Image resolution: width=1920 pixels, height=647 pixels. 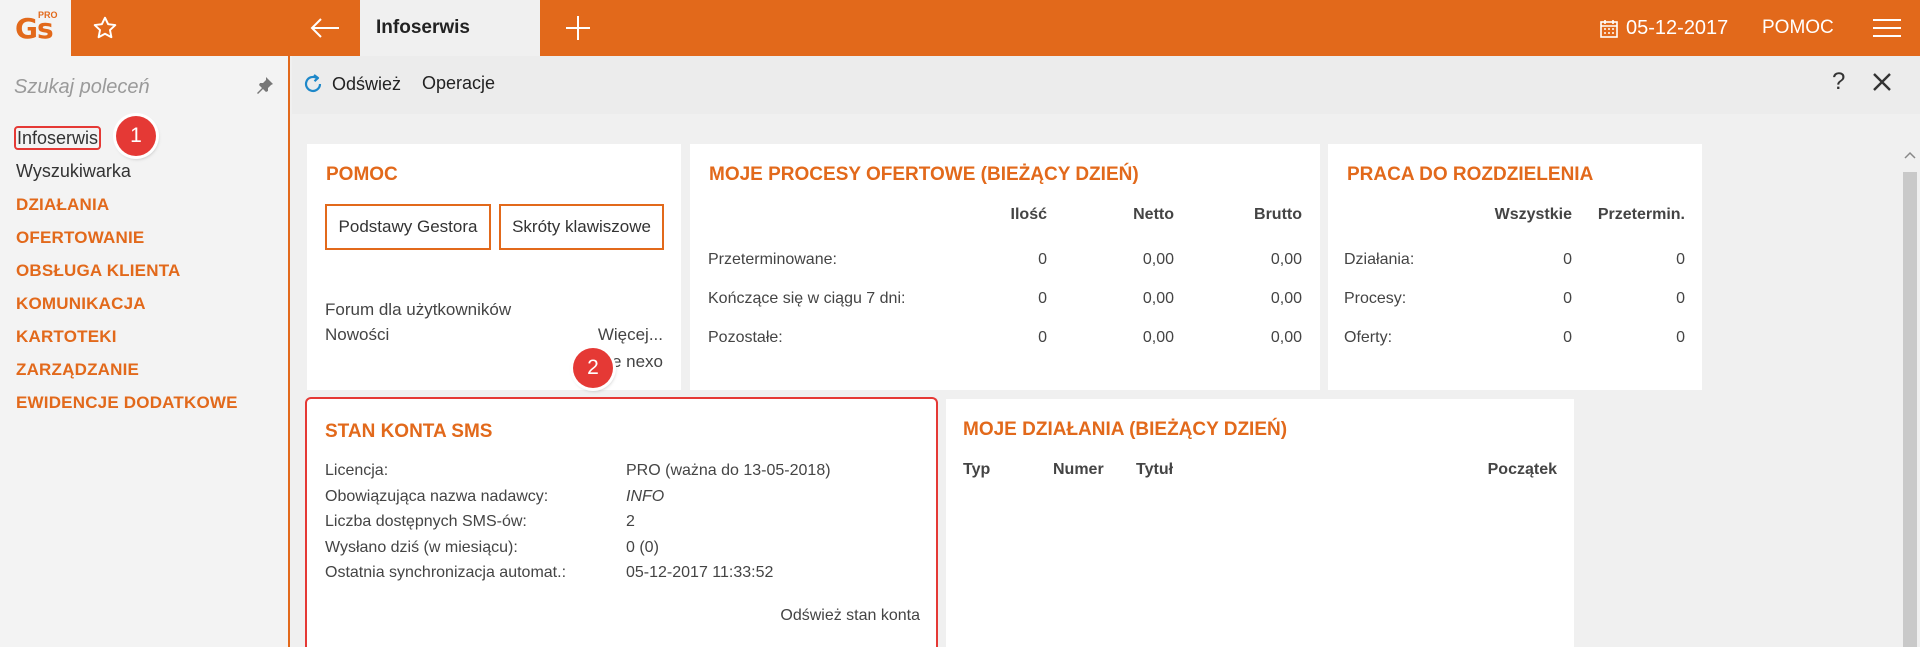 What do you see at coordinates (78, 369) in the screenshot?
I see `sidebar-item-label: ZARZĄDZANIE` at bounding box center [78, 369].